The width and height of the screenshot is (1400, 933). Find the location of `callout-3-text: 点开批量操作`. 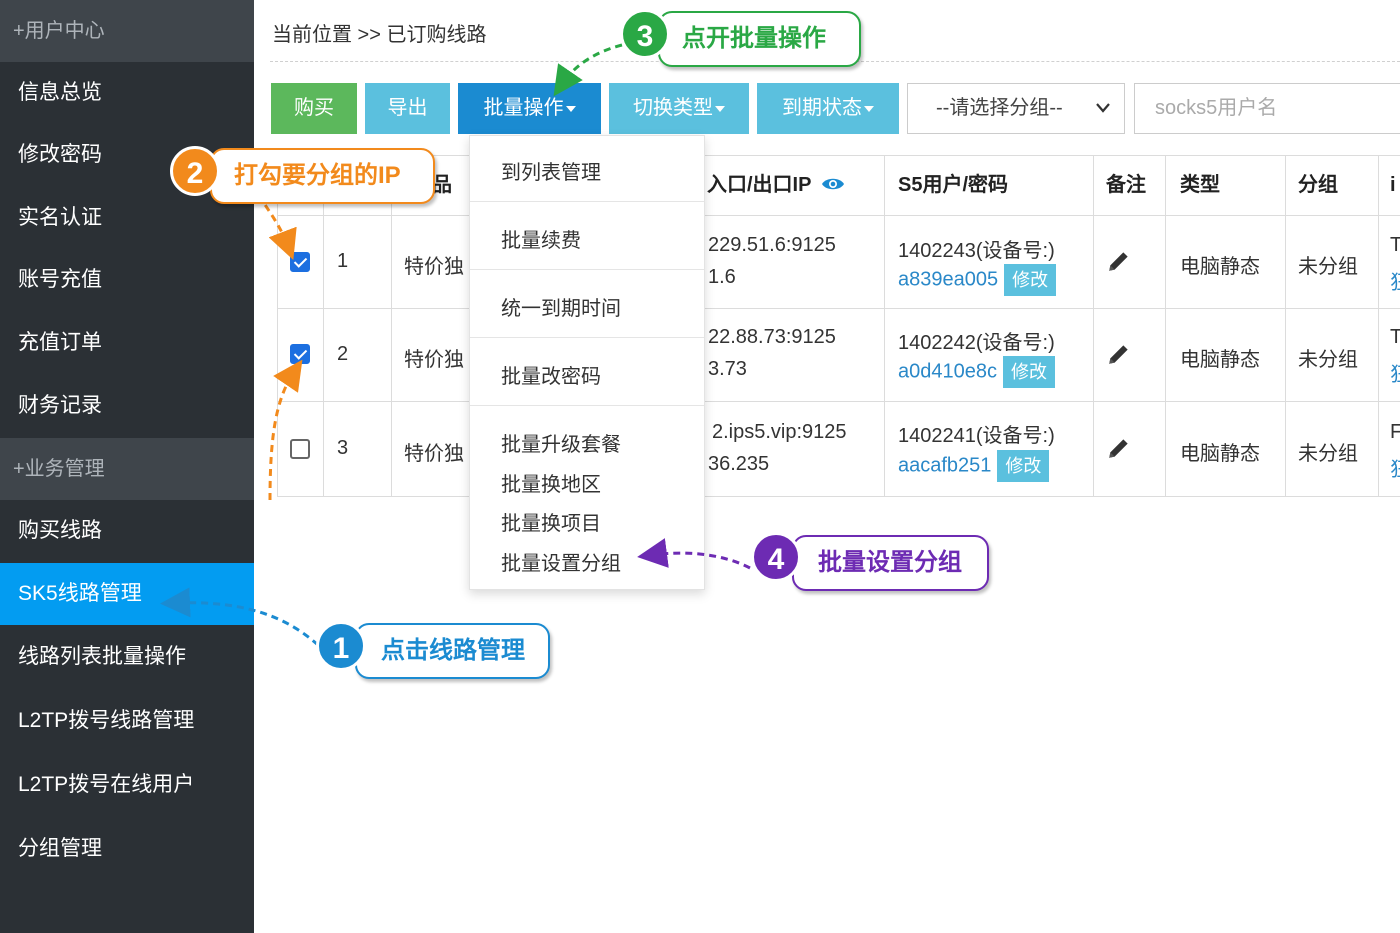

callout-3-text: 点开批量操作 is located at coordinates (754, 38).